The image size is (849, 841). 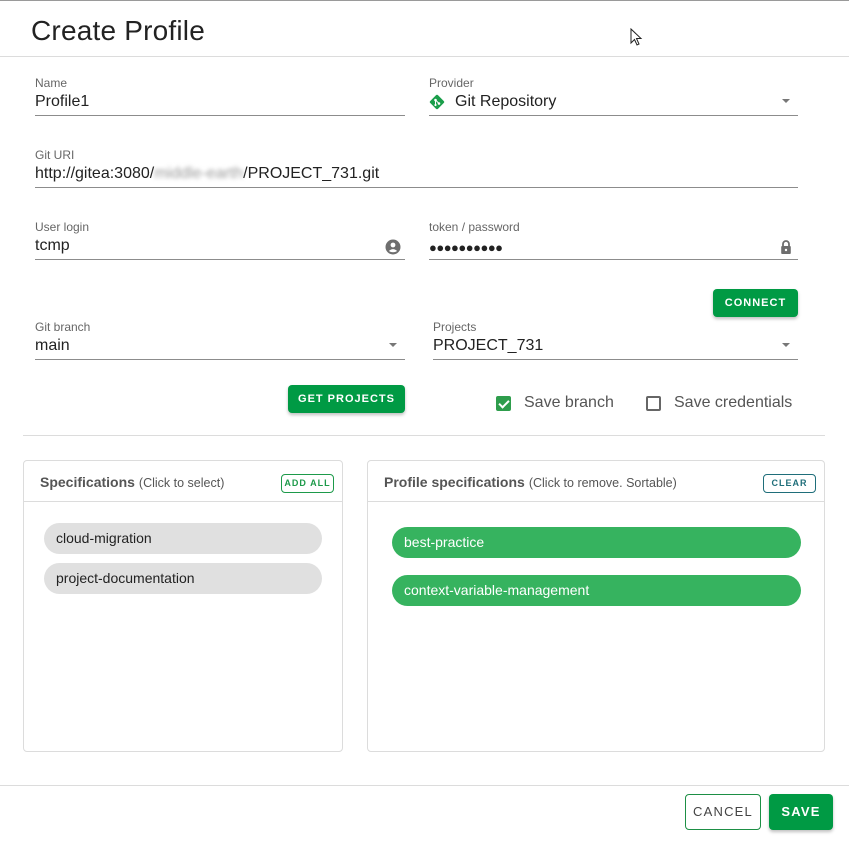 I want to click on provider-value: Git Repository, so click(x=506, y=101).